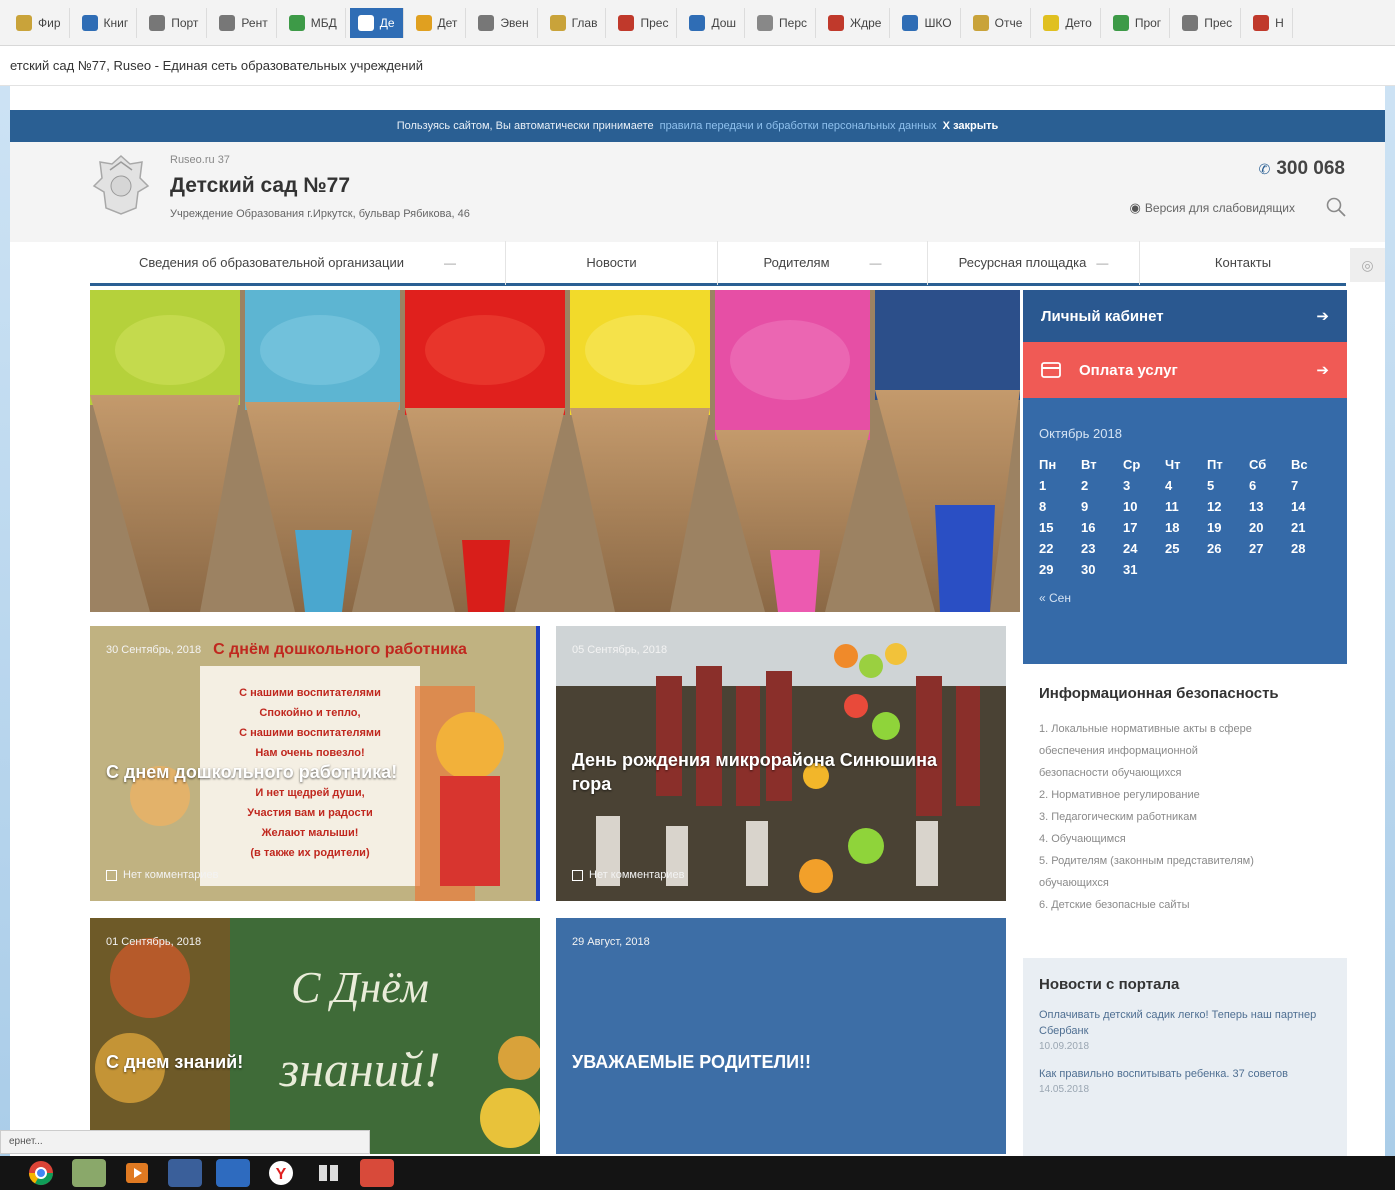 The image size is (1395, 1190). What do you see at coordinates (971, 126) in the screenshot?
I see `cookie-close-button: X закрыть` at bounding box center [971, 126].